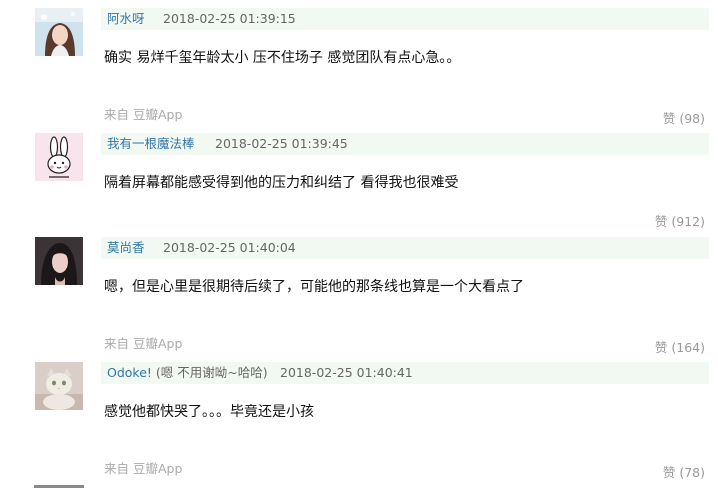  Describe the element at coordinates (143, 468) in the screenshot. I see `comment-source: 来自 豆瓣App` at that location.